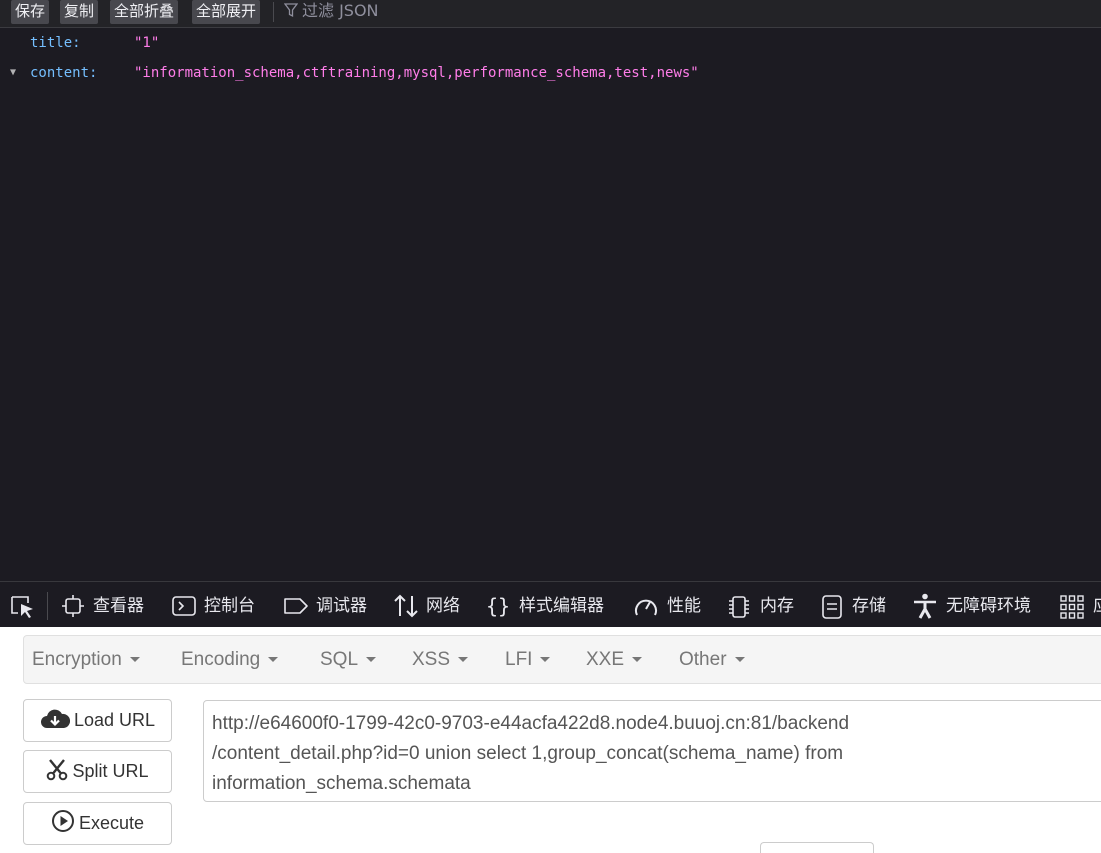 The height and width of the screenshot is (853, 1101). Describe the element at coordinates (291, 10) in the screenshot. I see `filter-icon` at that location.